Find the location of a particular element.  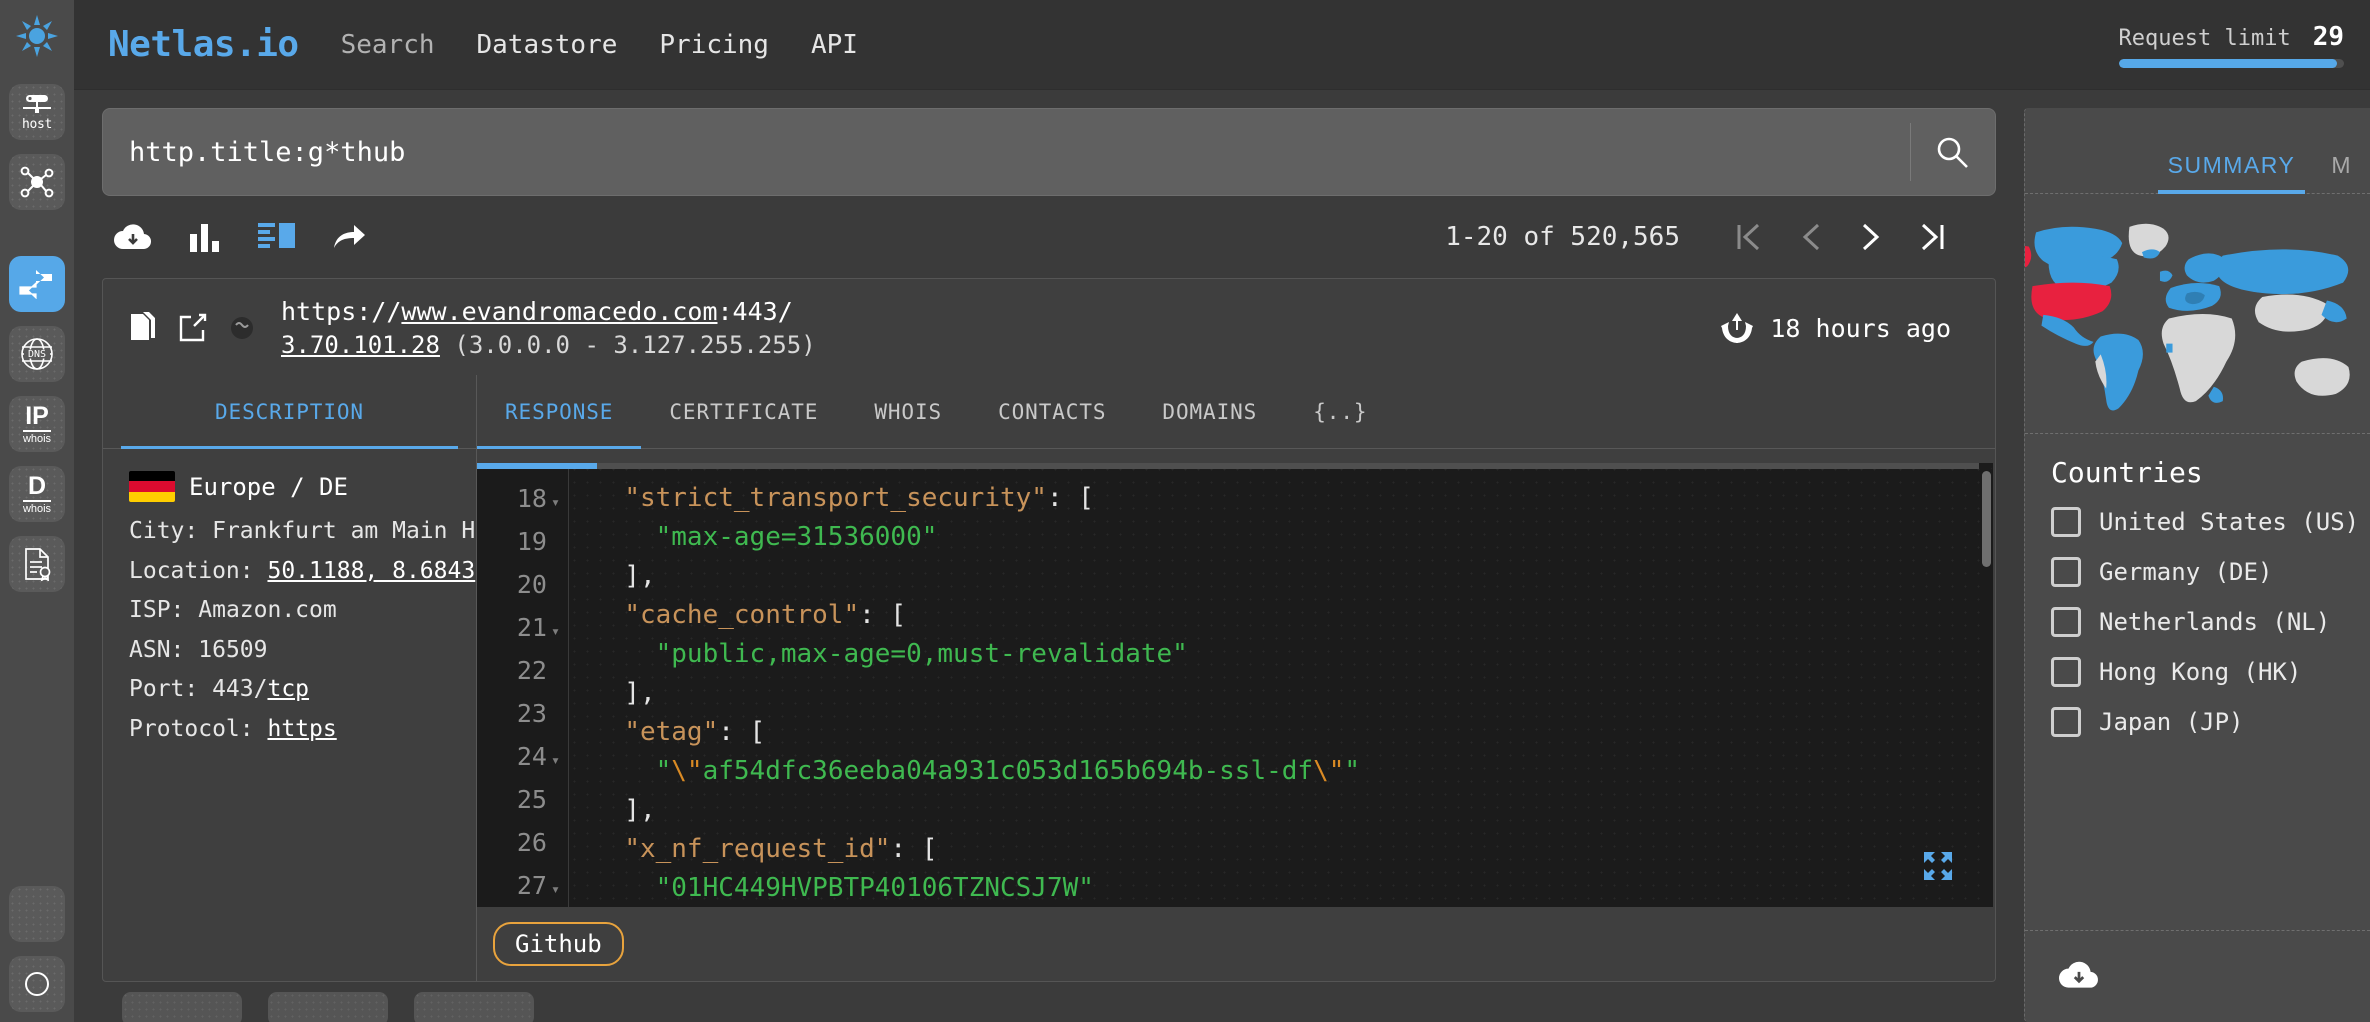

region-line: Europe / DE is located at coordinates (292, 487).